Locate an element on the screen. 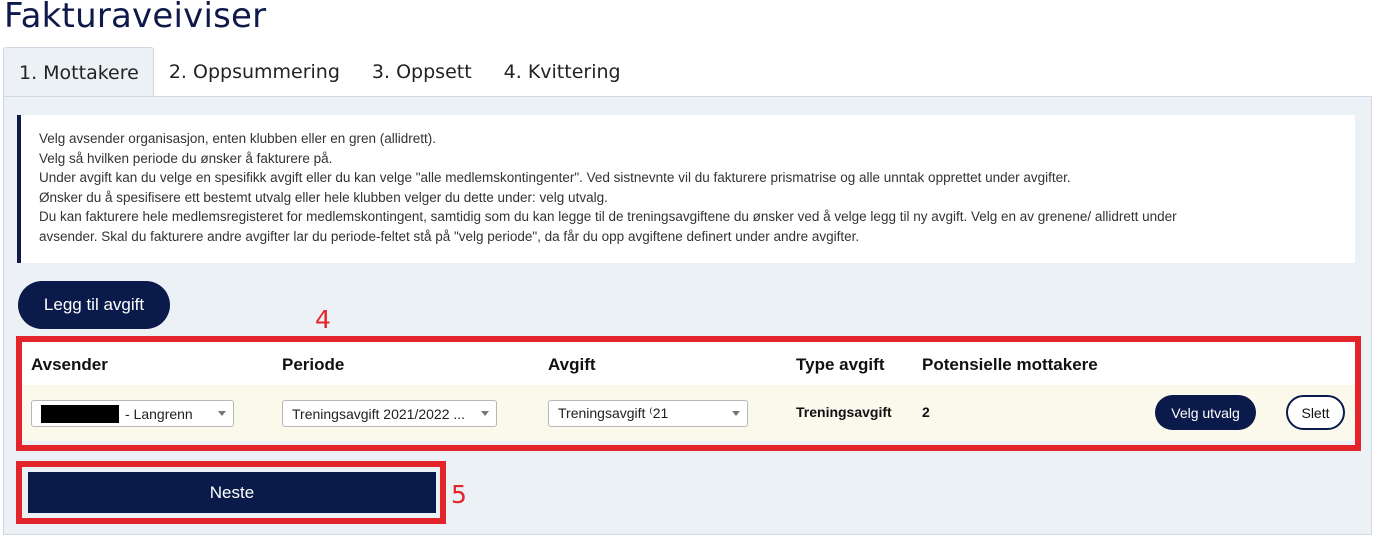  fee-type-value: Treningsavgift is located at coordinates (844, 412).